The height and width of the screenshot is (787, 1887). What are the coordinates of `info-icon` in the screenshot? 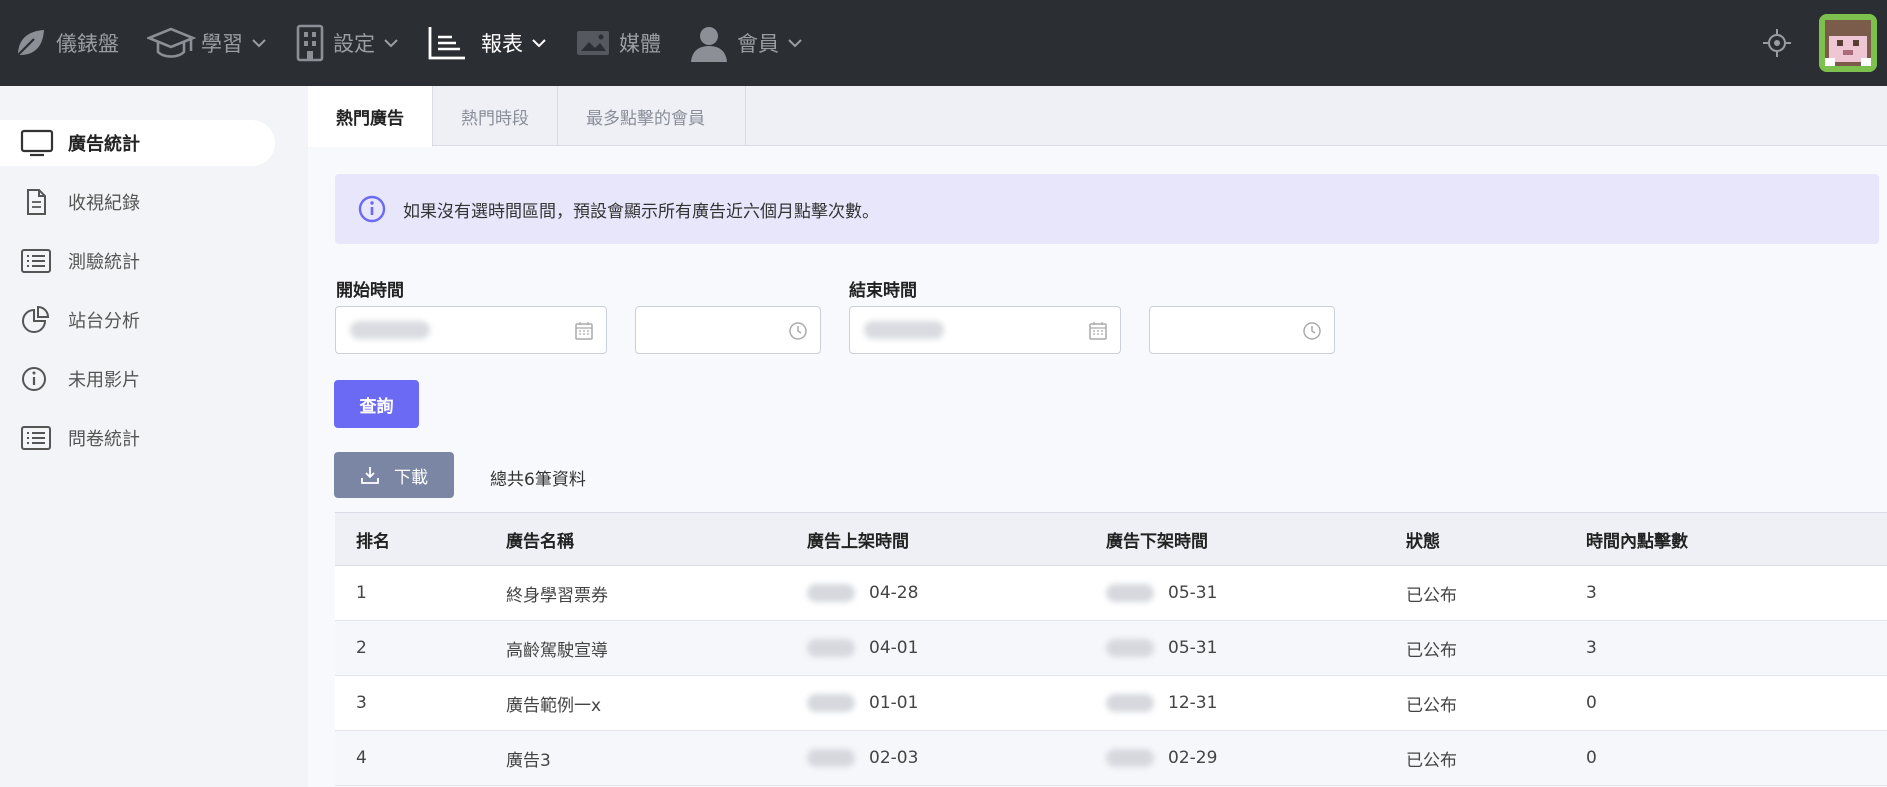 It's located at (38, 379).